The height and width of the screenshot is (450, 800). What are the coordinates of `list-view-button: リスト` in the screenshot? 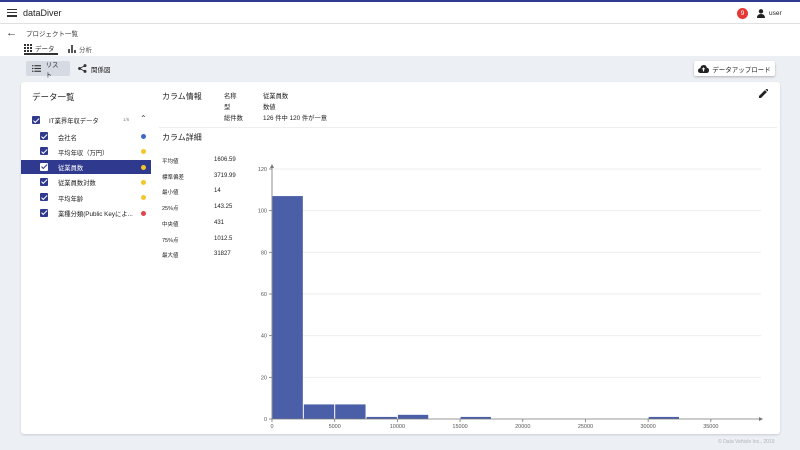 It's located at (48, 70).